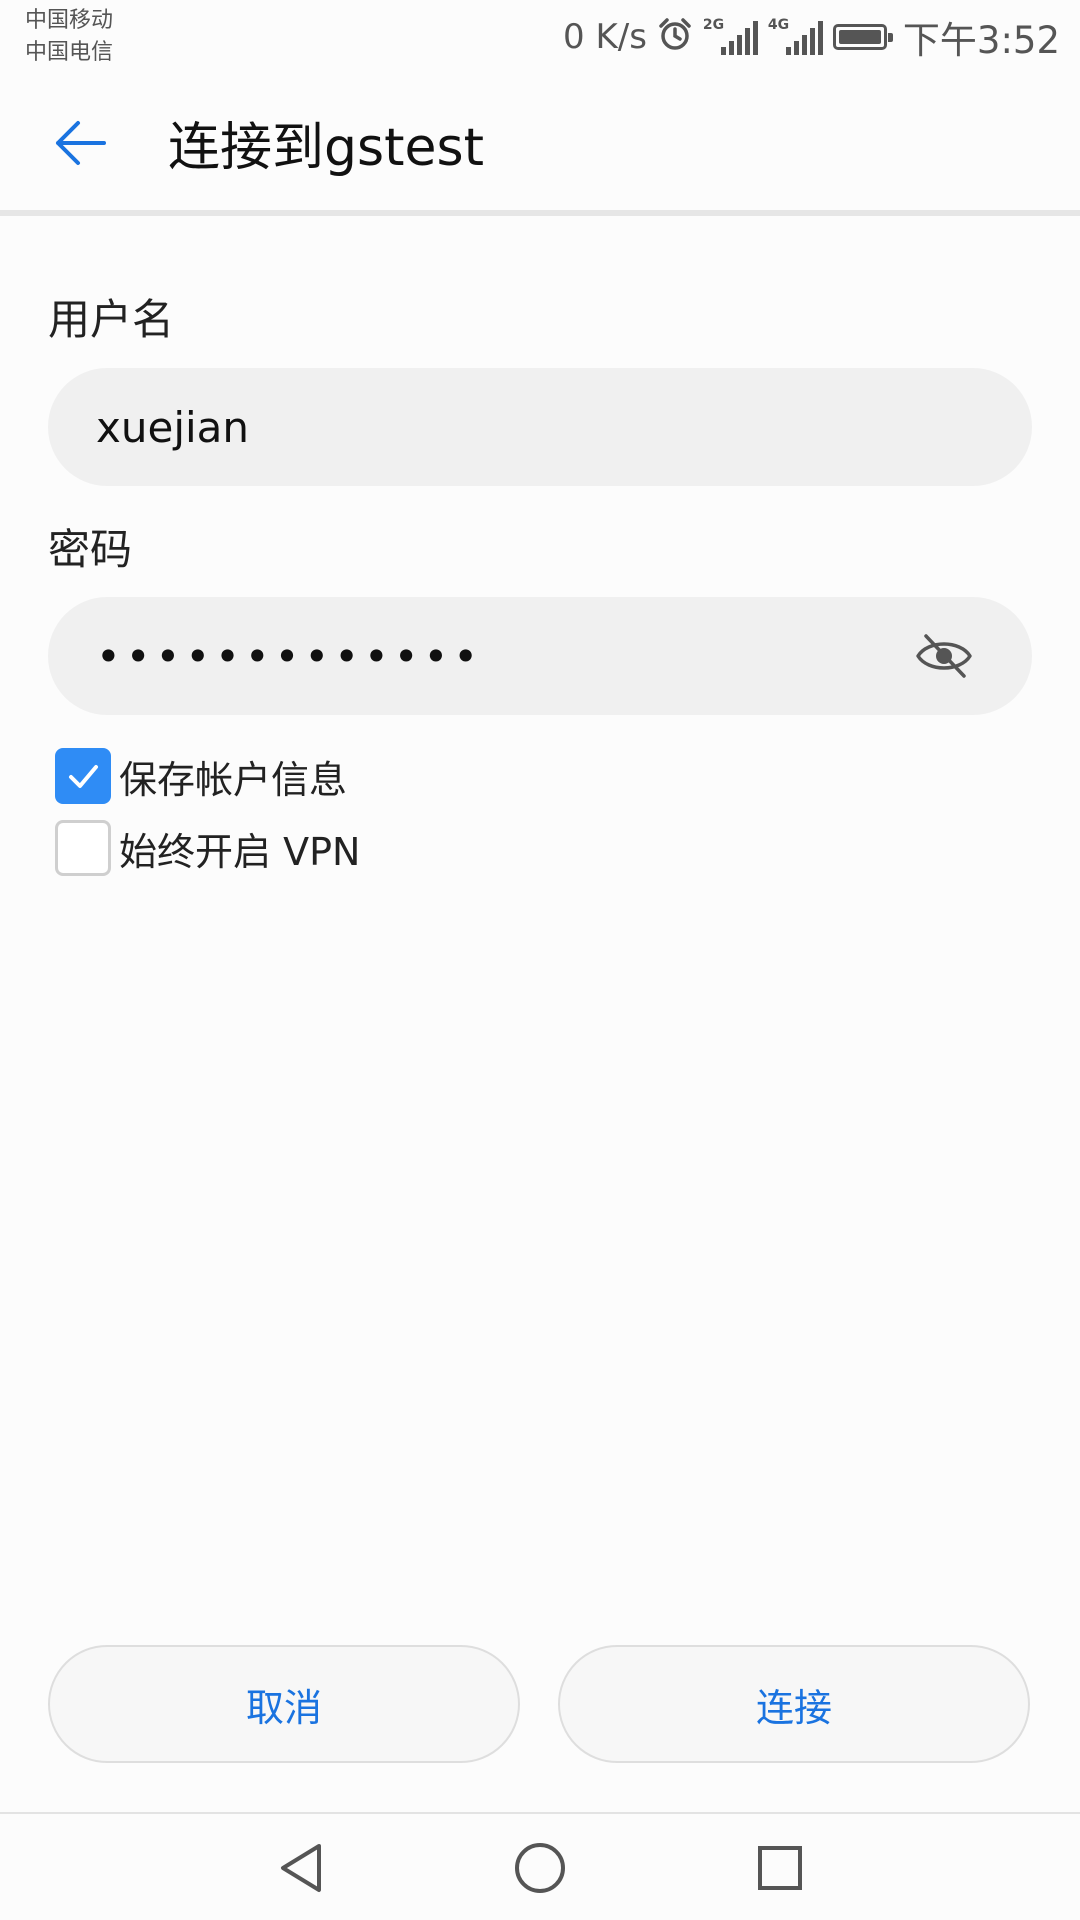 The width and height of the screenshot is (1080, 1920). Describe the element at coordinates (981, 40) in the screenshot. I see `status-time: 下午3:52` at that location.